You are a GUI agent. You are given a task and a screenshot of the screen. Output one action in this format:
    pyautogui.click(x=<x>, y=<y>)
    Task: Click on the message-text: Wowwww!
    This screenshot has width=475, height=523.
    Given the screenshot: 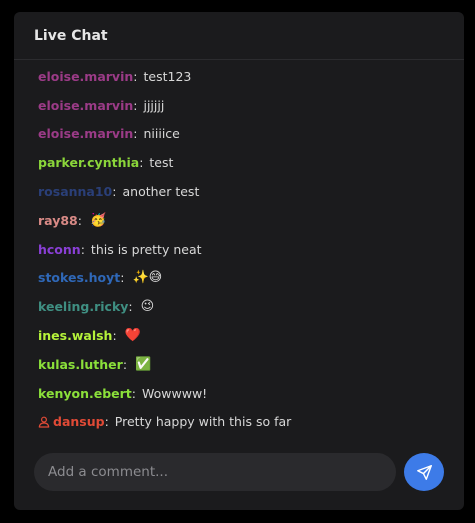 What is the action you would take?
    pyautogui.click(x=175, y=393)
    